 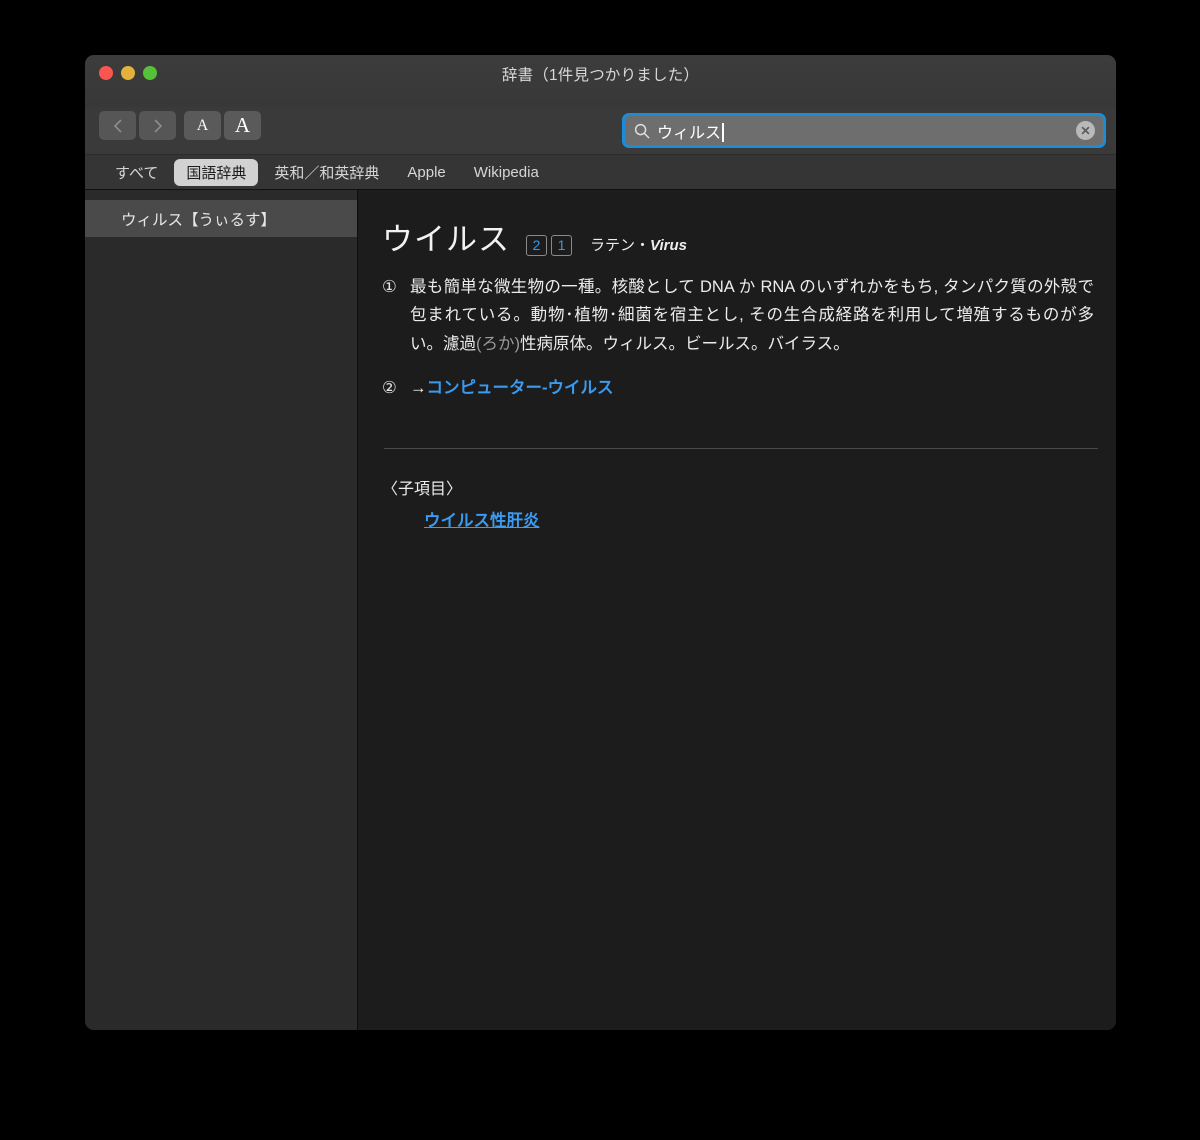 I want to click on font-smaller-label: A, so click(x=202, y=125).